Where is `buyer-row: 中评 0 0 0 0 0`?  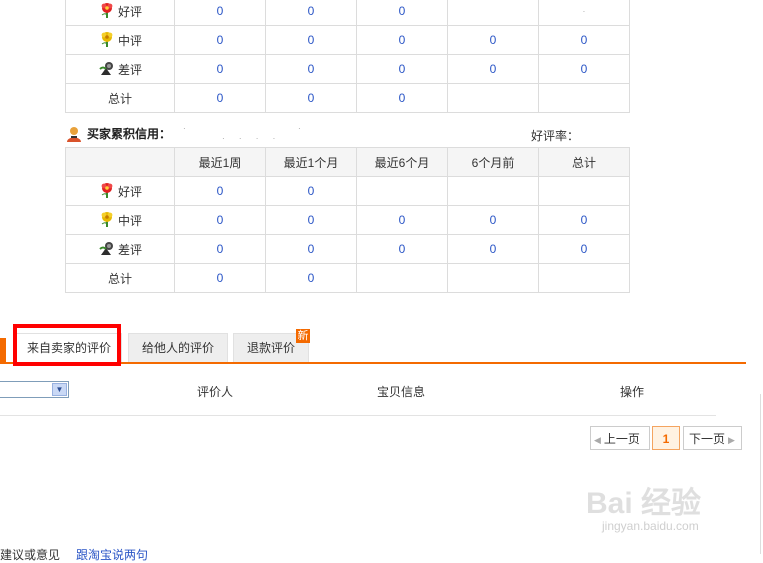 buyer-row: 中评 0 0 0 0 0 is located at coordinates (347, 220).